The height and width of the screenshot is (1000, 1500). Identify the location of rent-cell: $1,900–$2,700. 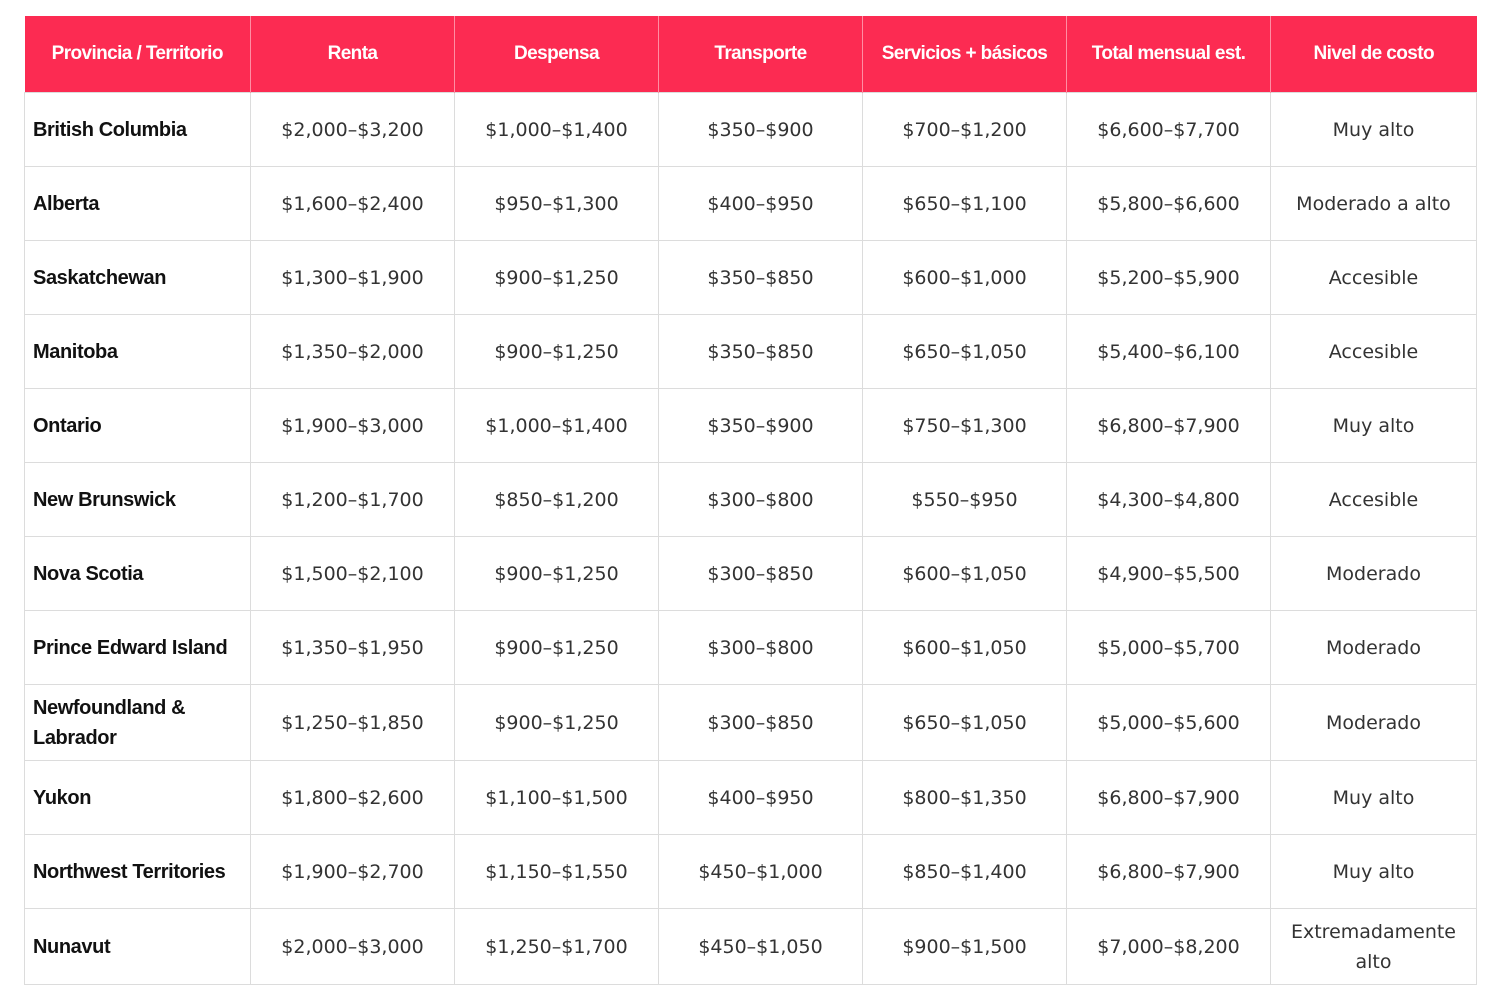
(352, 871).